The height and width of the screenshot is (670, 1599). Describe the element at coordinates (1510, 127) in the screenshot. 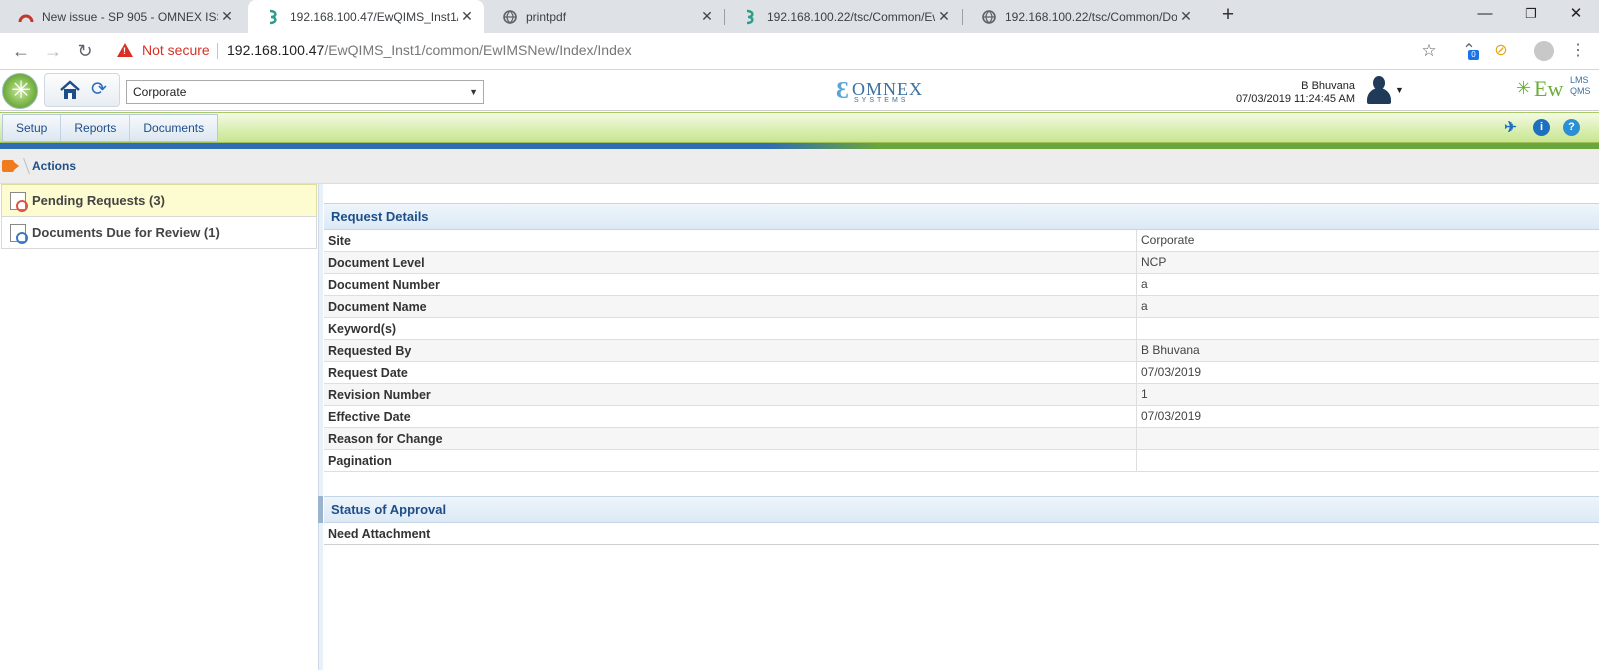

I see `pin-icon: ✈` at that location.